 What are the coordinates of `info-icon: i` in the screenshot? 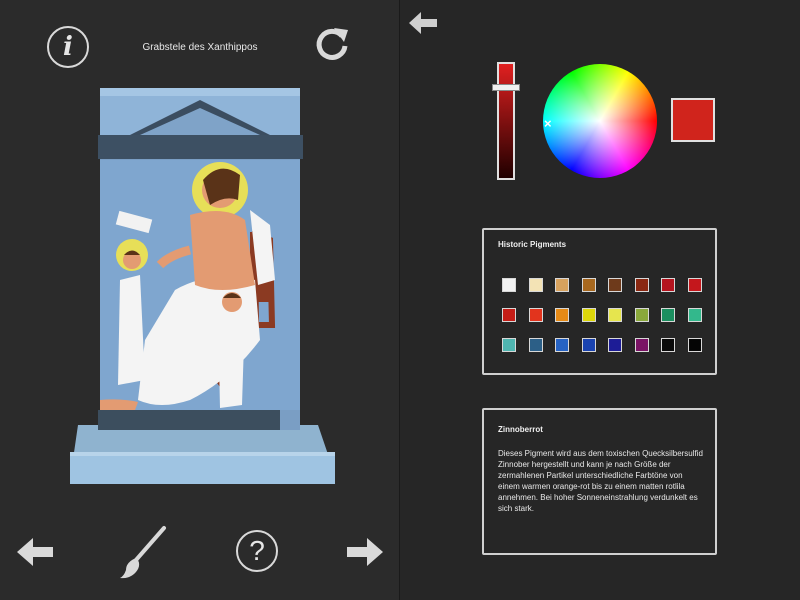 It's located at (68, 47).